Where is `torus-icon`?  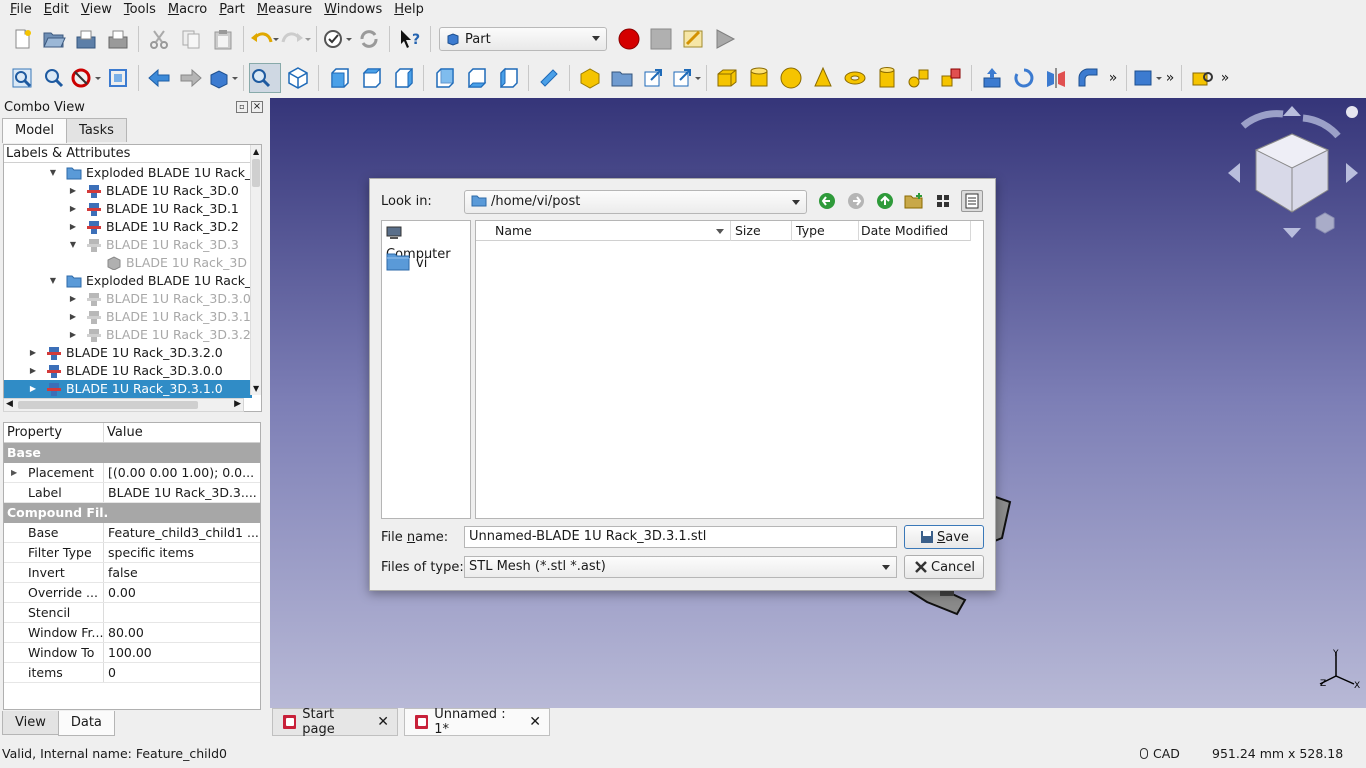 torus-icon is located at coordinates (855, 78).